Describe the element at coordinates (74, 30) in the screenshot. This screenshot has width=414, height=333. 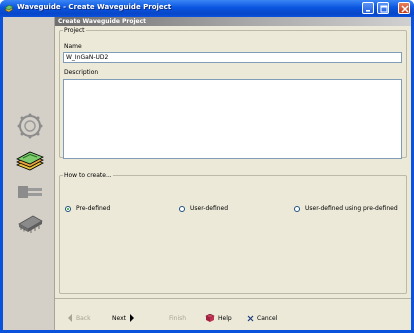
I see `project-group-legend: Project` at that location.